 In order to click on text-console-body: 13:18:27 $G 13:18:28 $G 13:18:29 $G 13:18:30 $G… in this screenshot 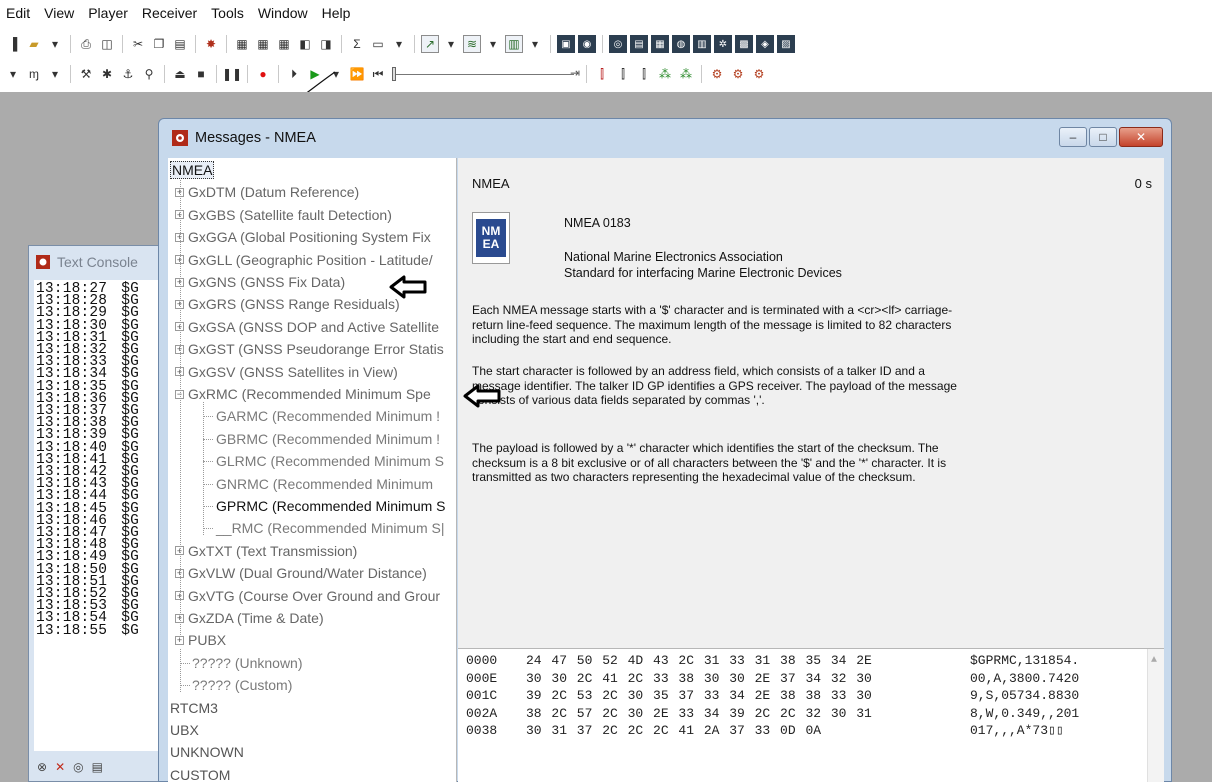, I will do `click(105, 515)`.